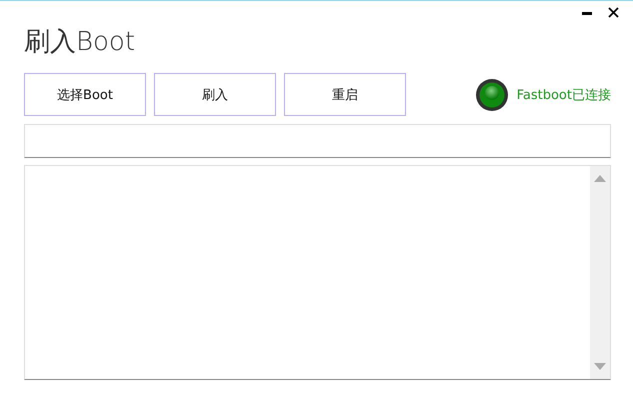 The width and height of the screenshot is (633, 411). Describe the element at coordinates (587, 12) in the screenshot. I see `minimize-icon` at that location.